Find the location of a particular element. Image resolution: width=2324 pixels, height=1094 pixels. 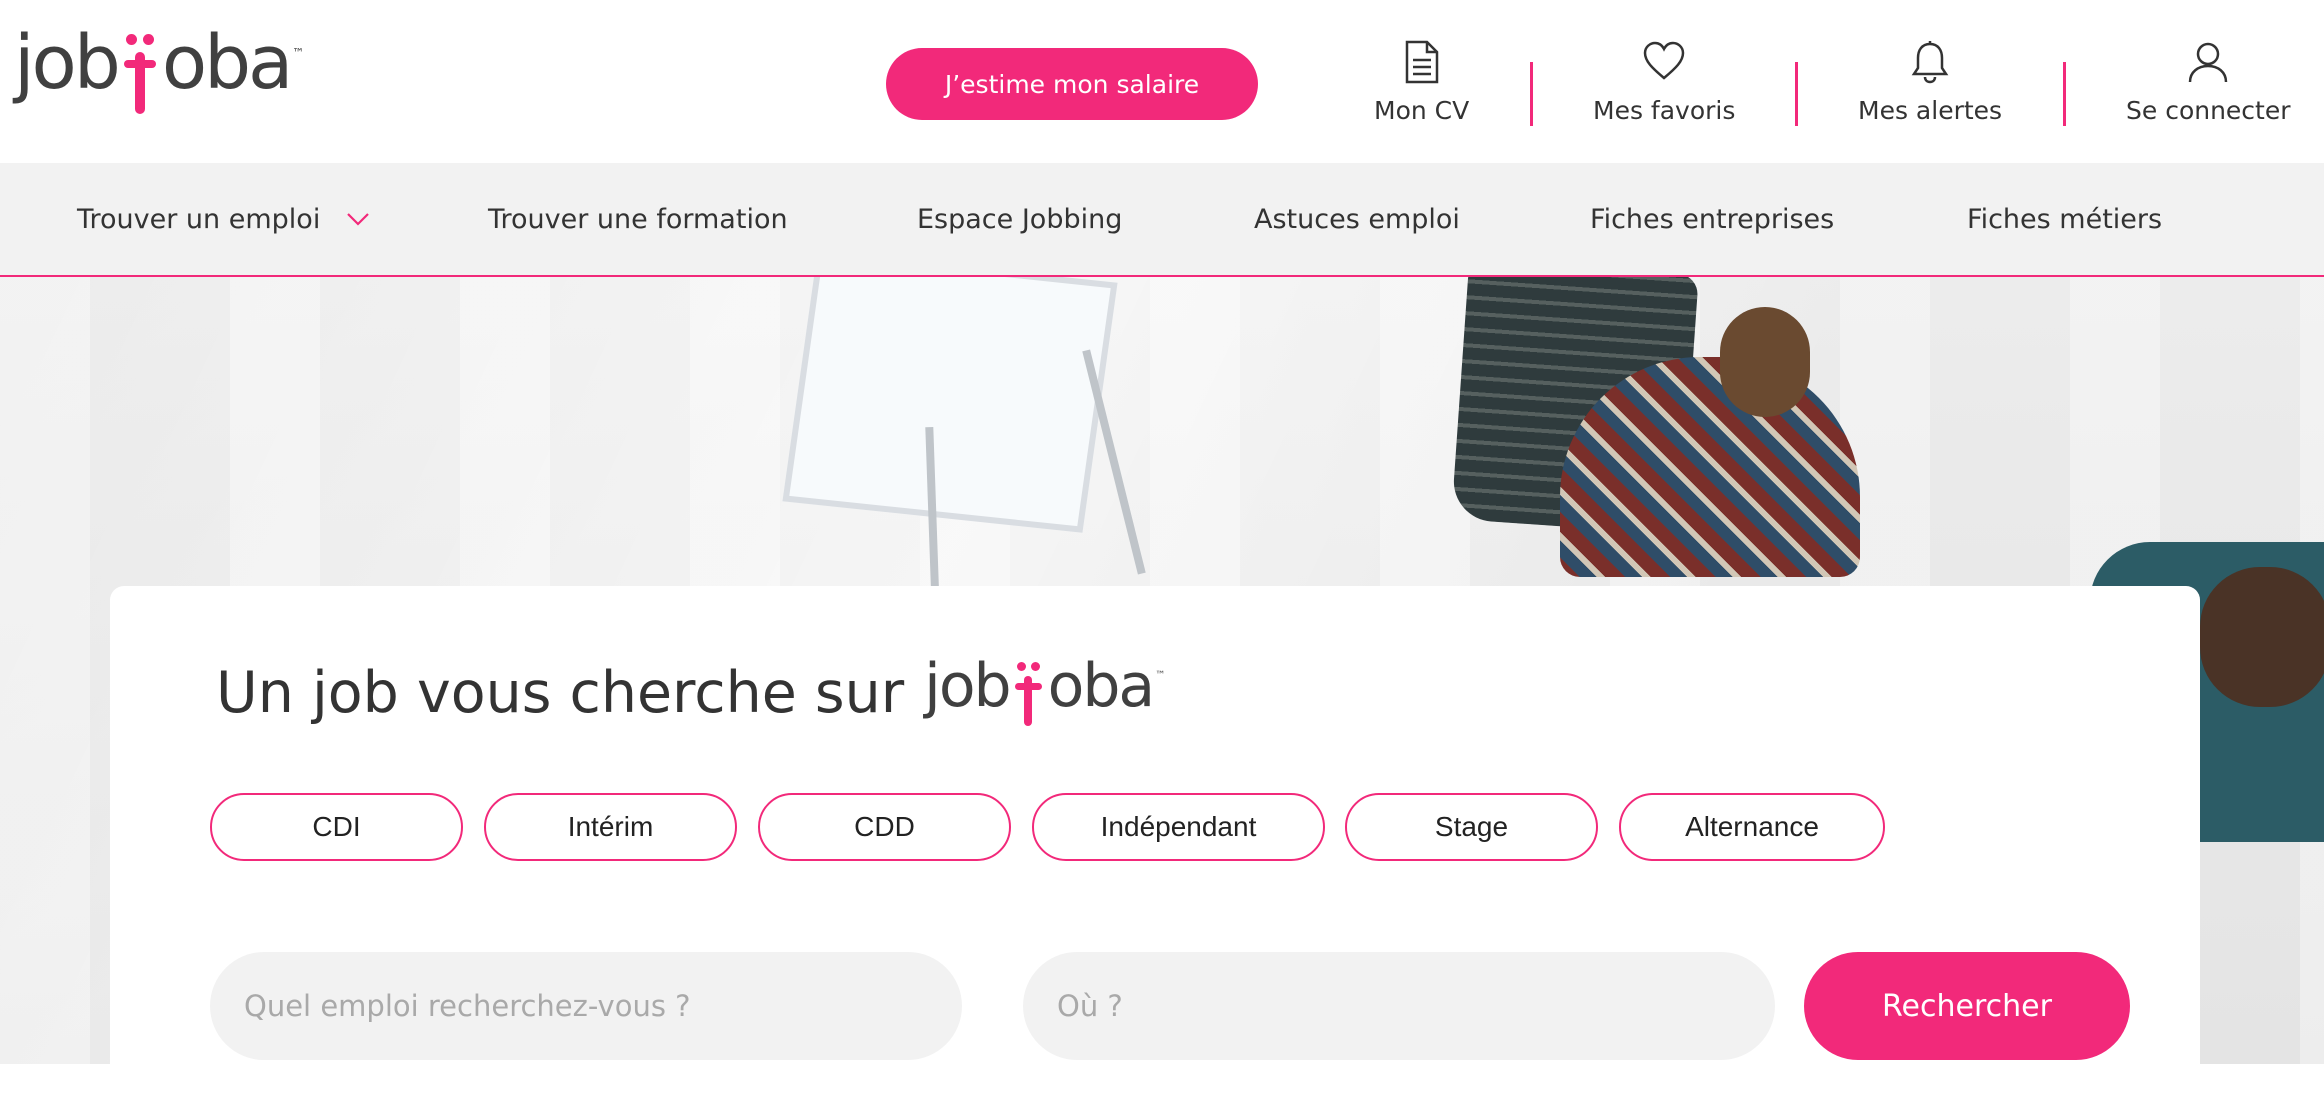

jobijoba-logo: job oba ™ is located at coordinates (159, 72).